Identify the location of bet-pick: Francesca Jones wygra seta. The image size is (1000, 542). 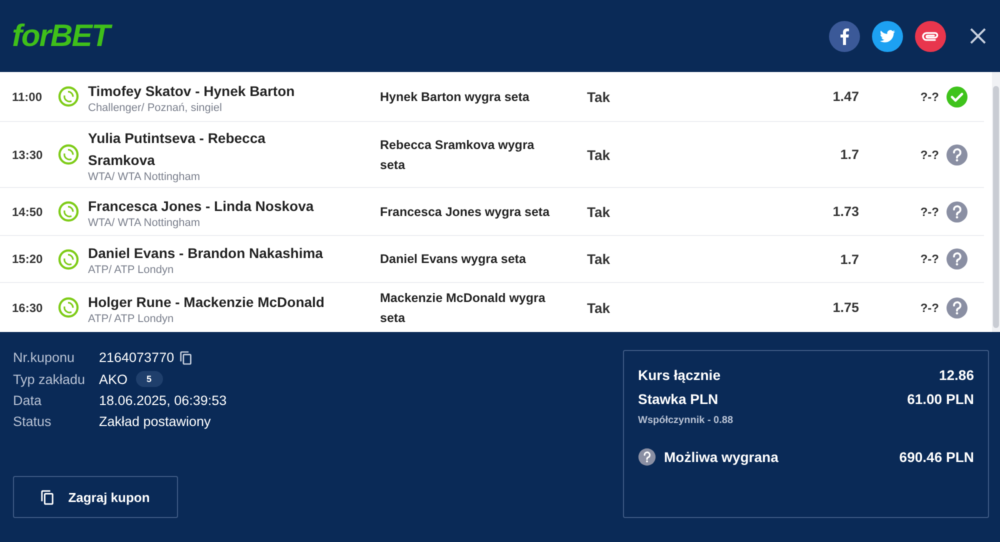
(465, 212).